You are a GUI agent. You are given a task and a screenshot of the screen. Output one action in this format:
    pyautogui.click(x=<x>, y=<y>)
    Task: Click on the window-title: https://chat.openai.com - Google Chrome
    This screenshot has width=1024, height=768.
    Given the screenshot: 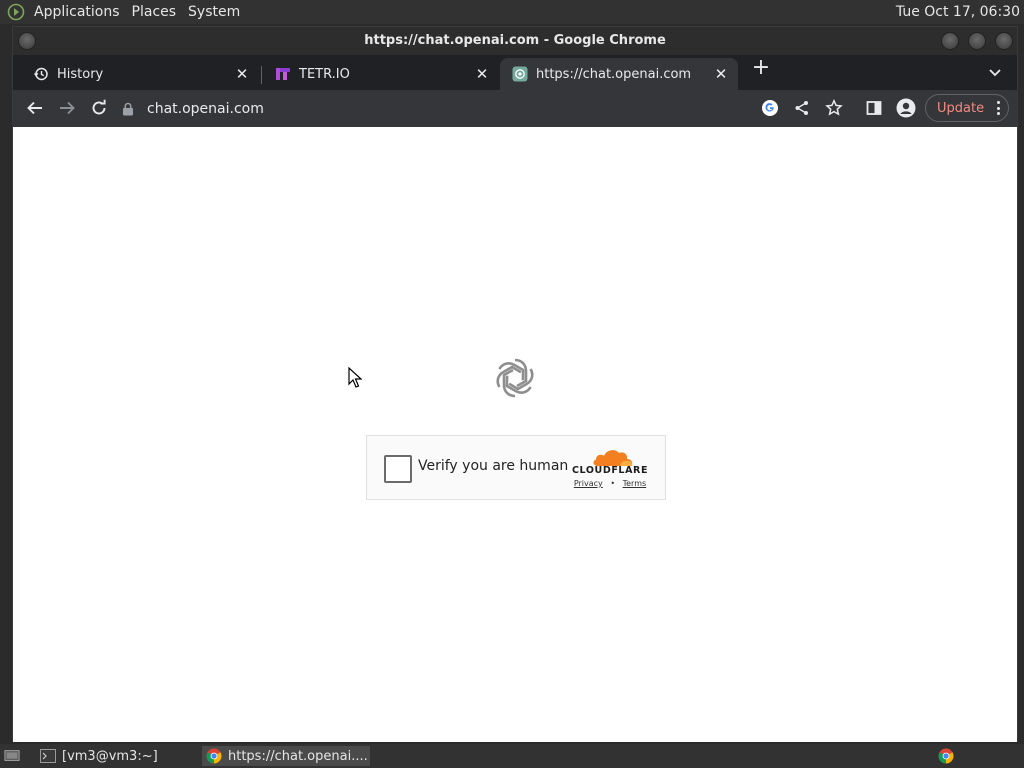 What is the action you would take?
    pyautogui.click(x=515, y=40)
    